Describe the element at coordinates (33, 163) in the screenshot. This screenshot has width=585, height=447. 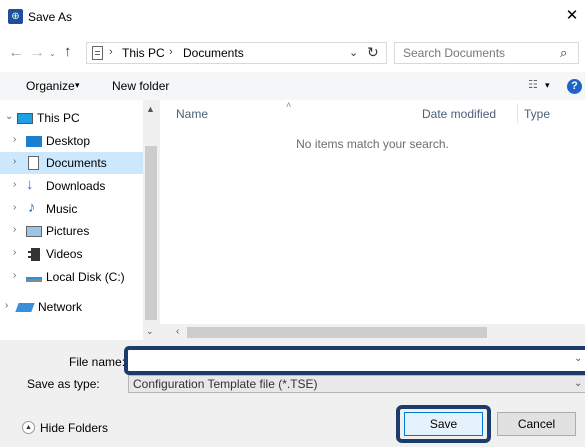
I see `documents-folder-icon` at that location.